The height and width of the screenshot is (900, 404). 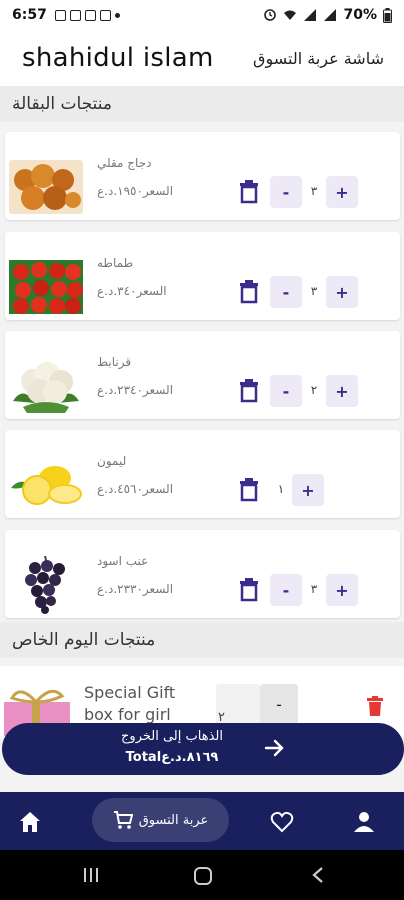 What do you see at coordinates (135, 589) in the screenshot?
I see `product-price: السعر٢٣٣٠.د.ع` at bounding box center [135, 589].